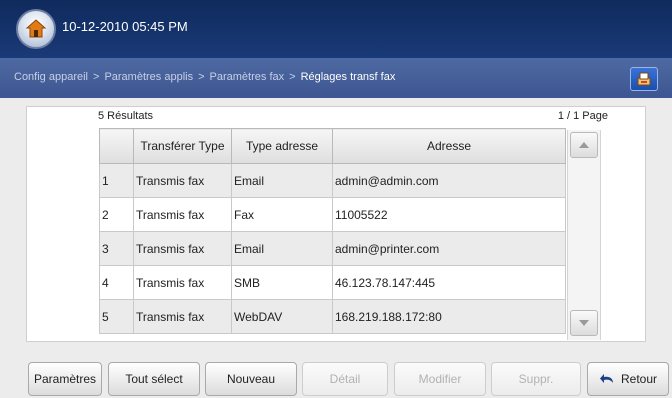 Image resolution: width=672 pixels, height=398 pixels. What do you see at coordinates (582, 116) in the screenshot?
I see `page-indicator: 1 / 1 Page` at bounding box center [582, 116].